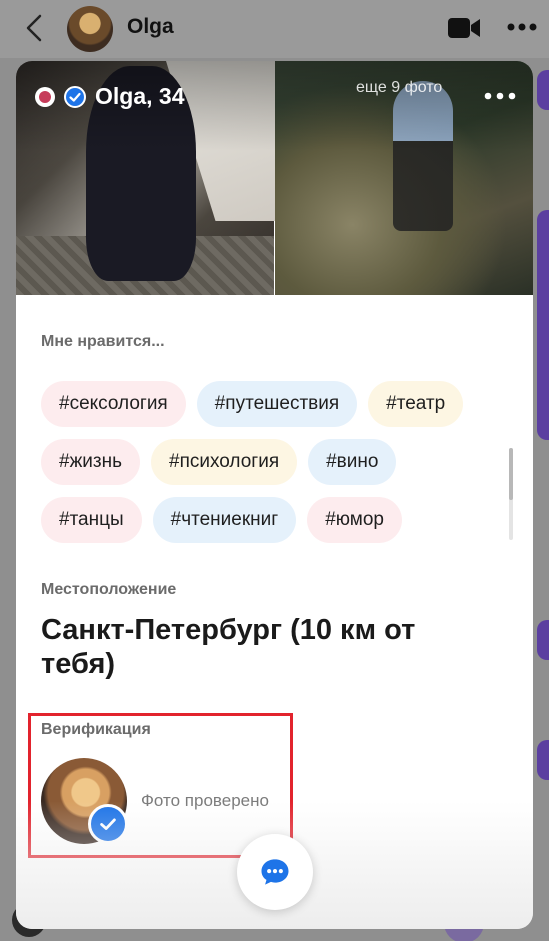  What do you see at coordinates (416, 404) in the screenshot?
I see `interest-tag: #театр` at bounding box center [416, 404].